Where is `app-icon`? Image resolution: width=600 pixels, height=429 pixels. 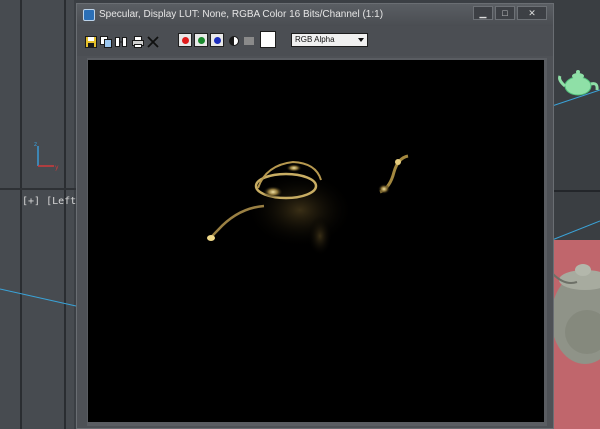
app-icon is located at coordinates (89, 15).